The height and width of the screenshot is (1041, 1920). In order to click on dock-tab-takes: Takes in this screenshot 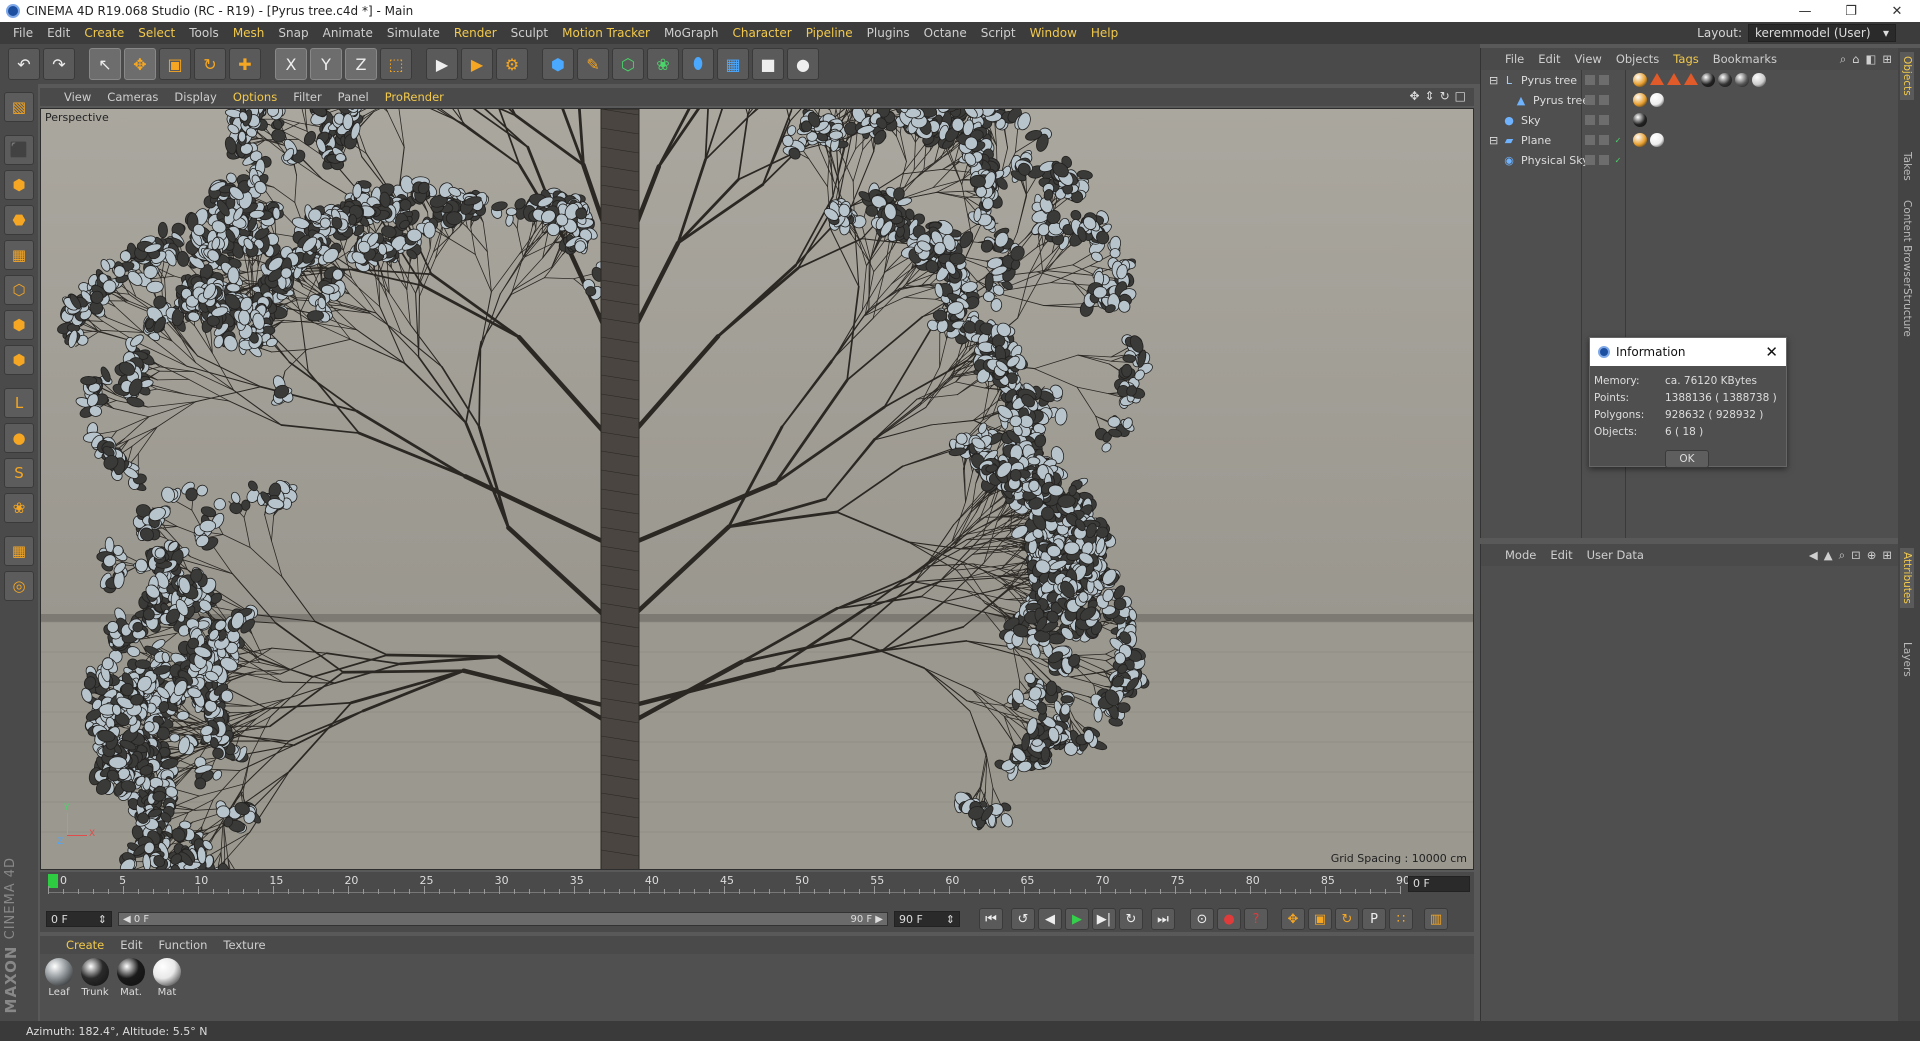, I will do `click(1907, 166)`.